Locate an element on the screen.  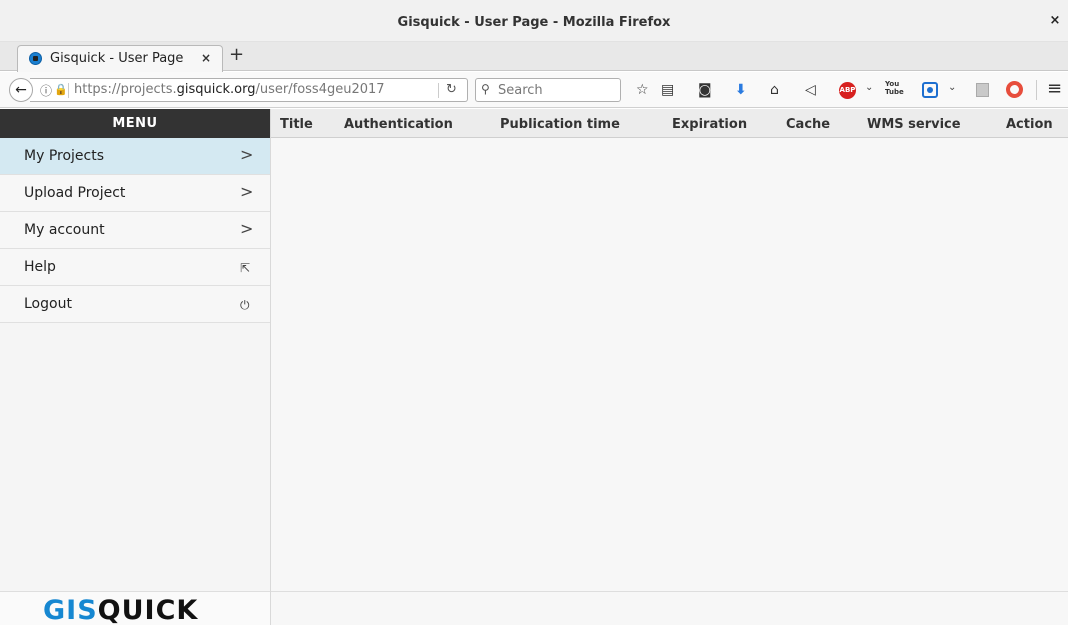
youtube-icon: You Tube is located at coordinates (894, 89).